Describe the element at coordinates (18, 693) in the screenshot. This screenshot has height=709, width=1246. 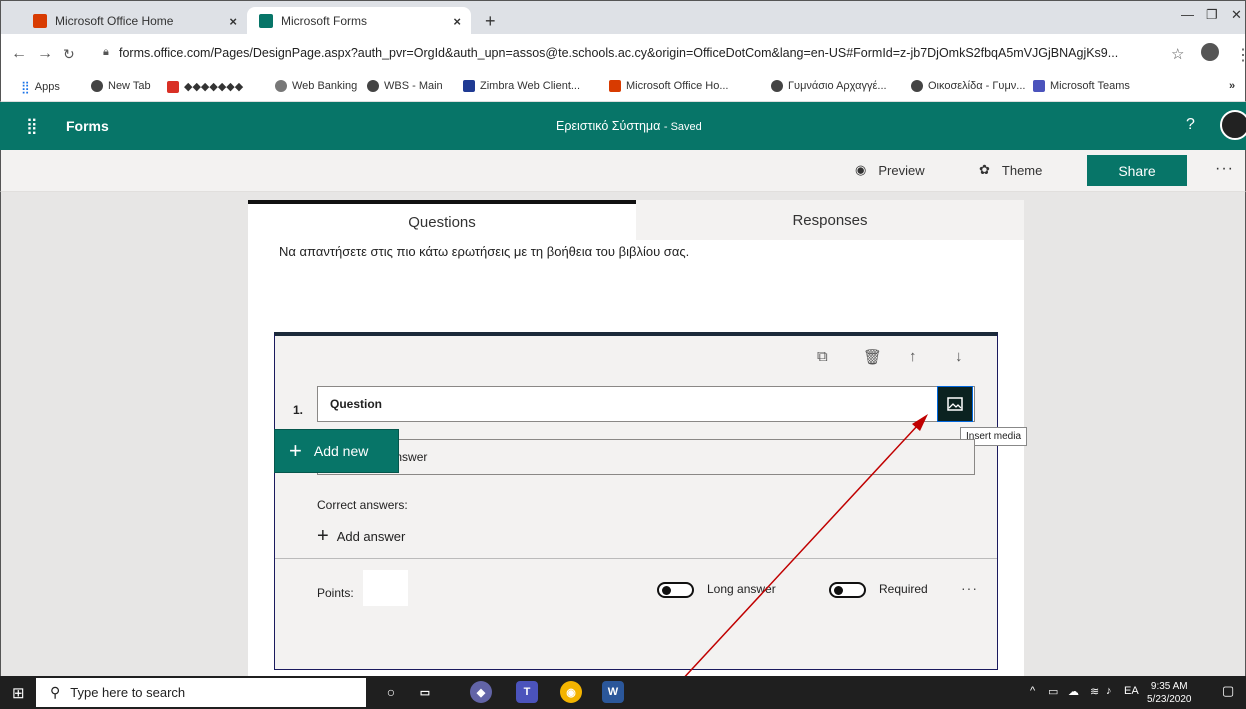
I see `windows-start-icon: ⊞` at that location.